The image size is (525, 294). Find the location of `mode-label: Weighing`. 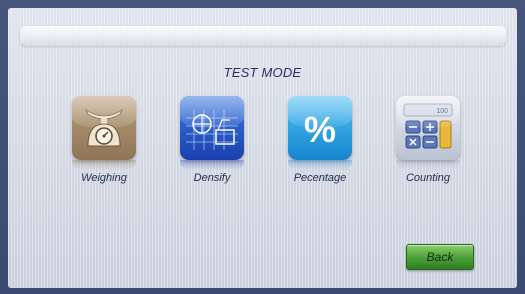

mode-label: Weighing is located at coordinates (104, 178).